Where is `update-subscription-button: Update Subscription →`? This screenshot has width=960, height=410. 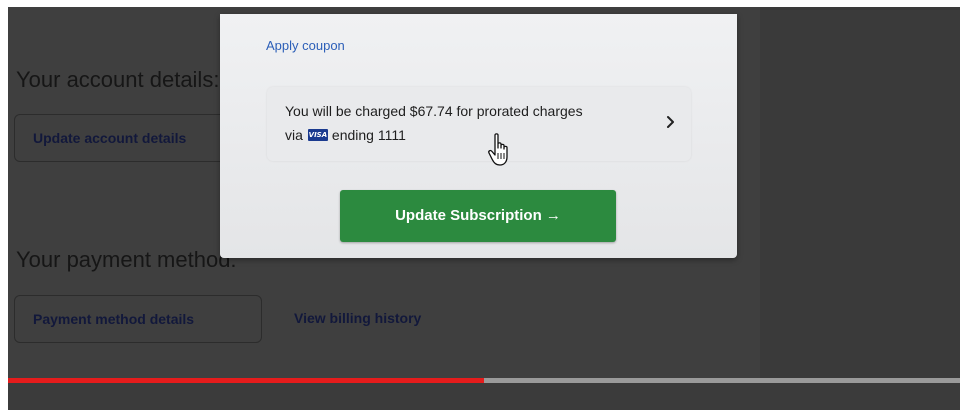
update-subscription-button: Update Subscription → is located at coordinates (478, 216).